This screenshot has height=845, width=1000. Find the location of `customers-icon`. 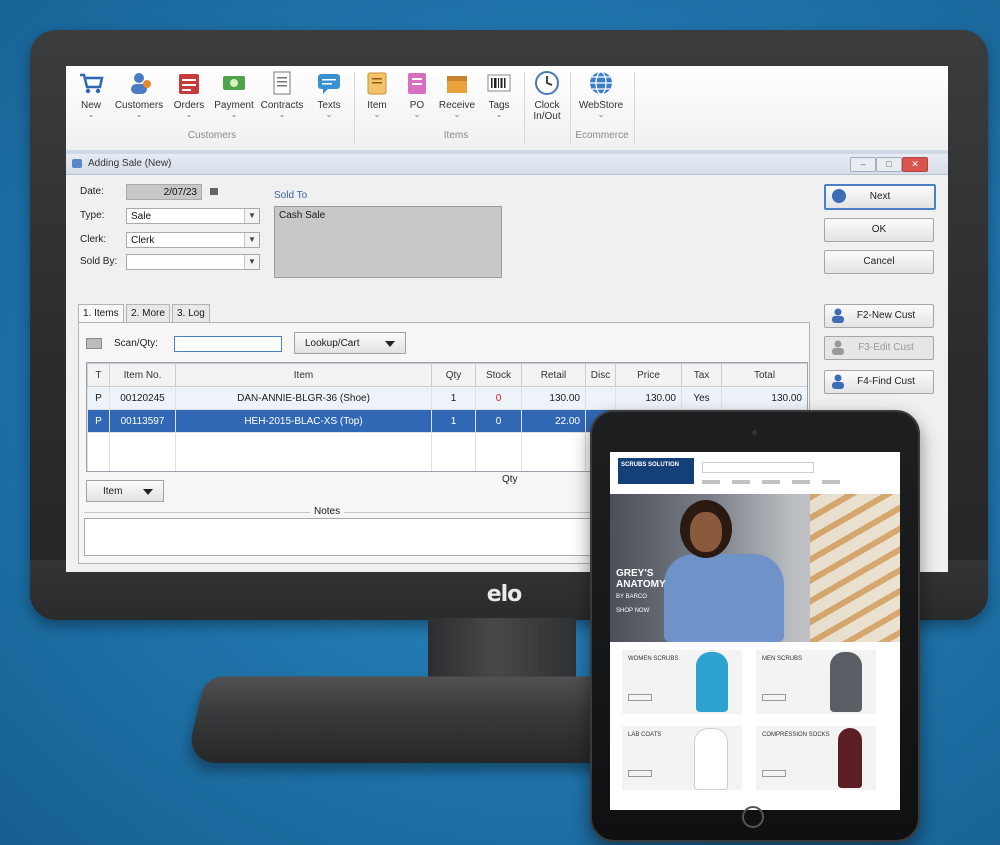

customers-icon is located at coordinates (139, 83).